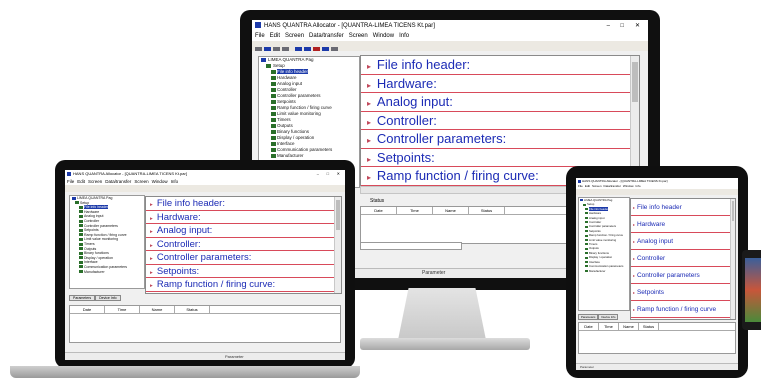 This screenshot has height=381, width=761. What do you see at coordinates (243, 285) in the screenshot?
I see `section-header: ▸ Ramp function / firing curve:` at bounding box center [243, 285].